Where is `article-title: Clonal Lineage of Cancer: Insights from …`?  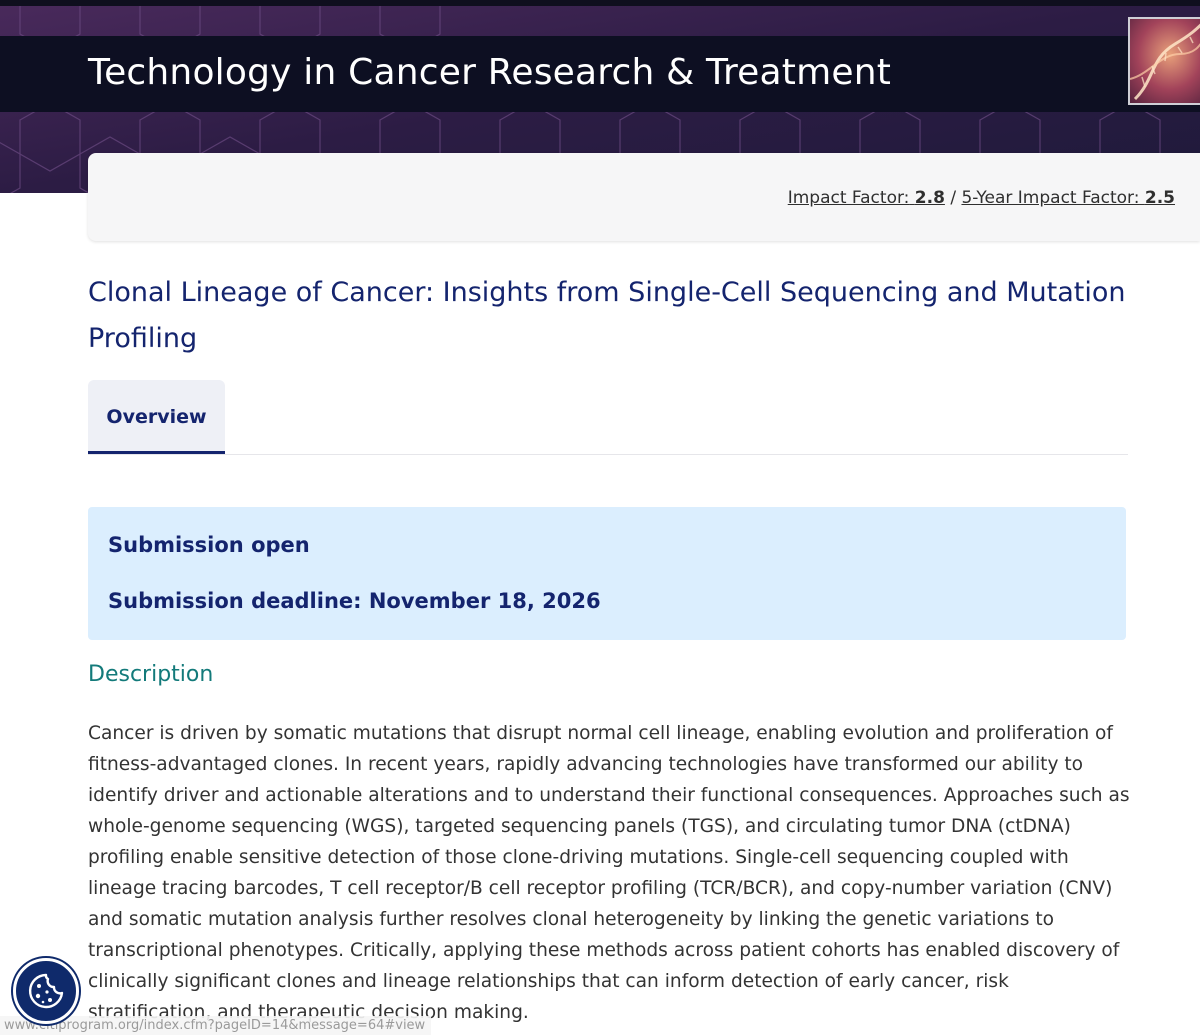
article-title: Clonal Lineage of Cancer: Insights from … is located at coordinates (607, 315).